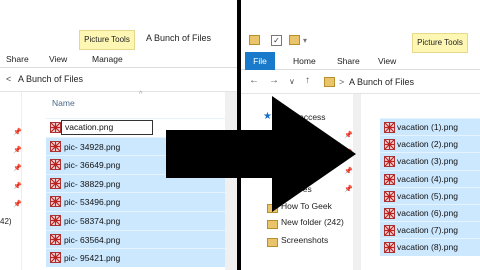  I want to click on file-row: vacation (7).png, so click(430, 230).